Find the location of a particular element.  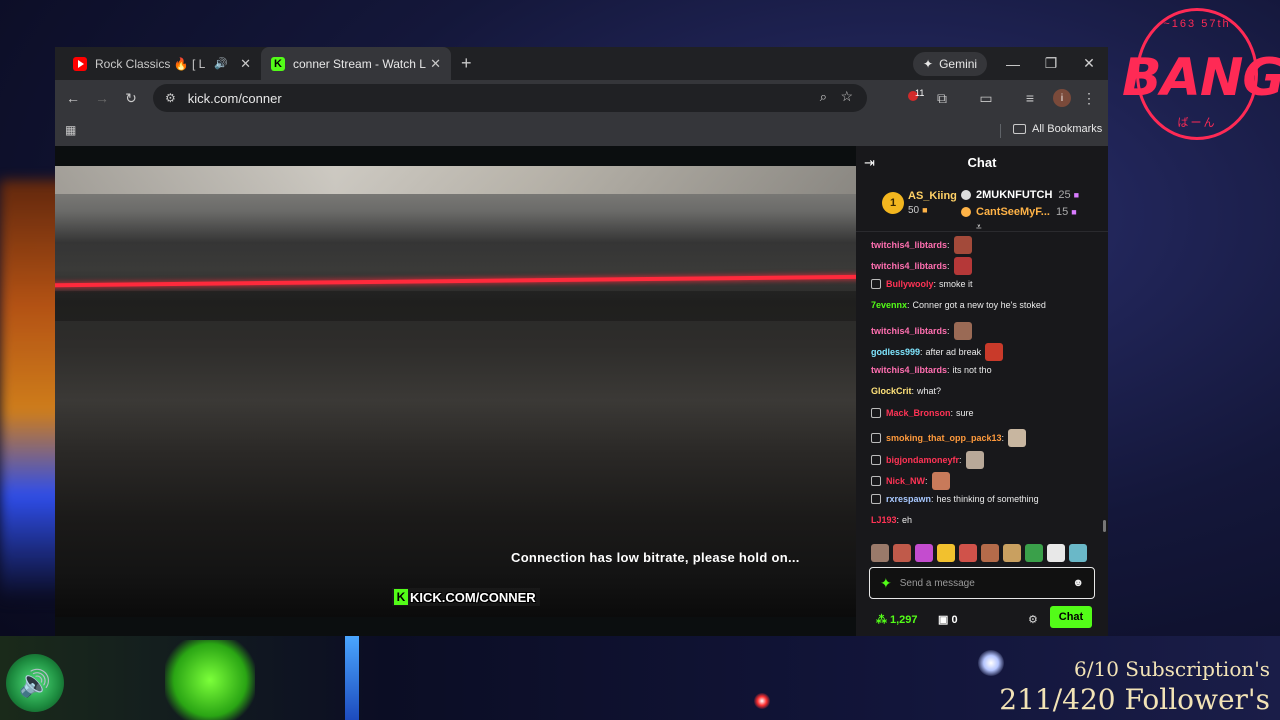

url-text: kick.com/conner is located at coordinates (235, 98).